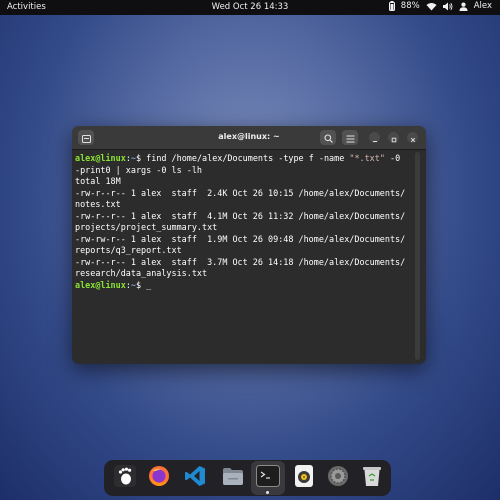 This screenshot has width=500, height=500. I want to click on search-icon, so click(328, 137).